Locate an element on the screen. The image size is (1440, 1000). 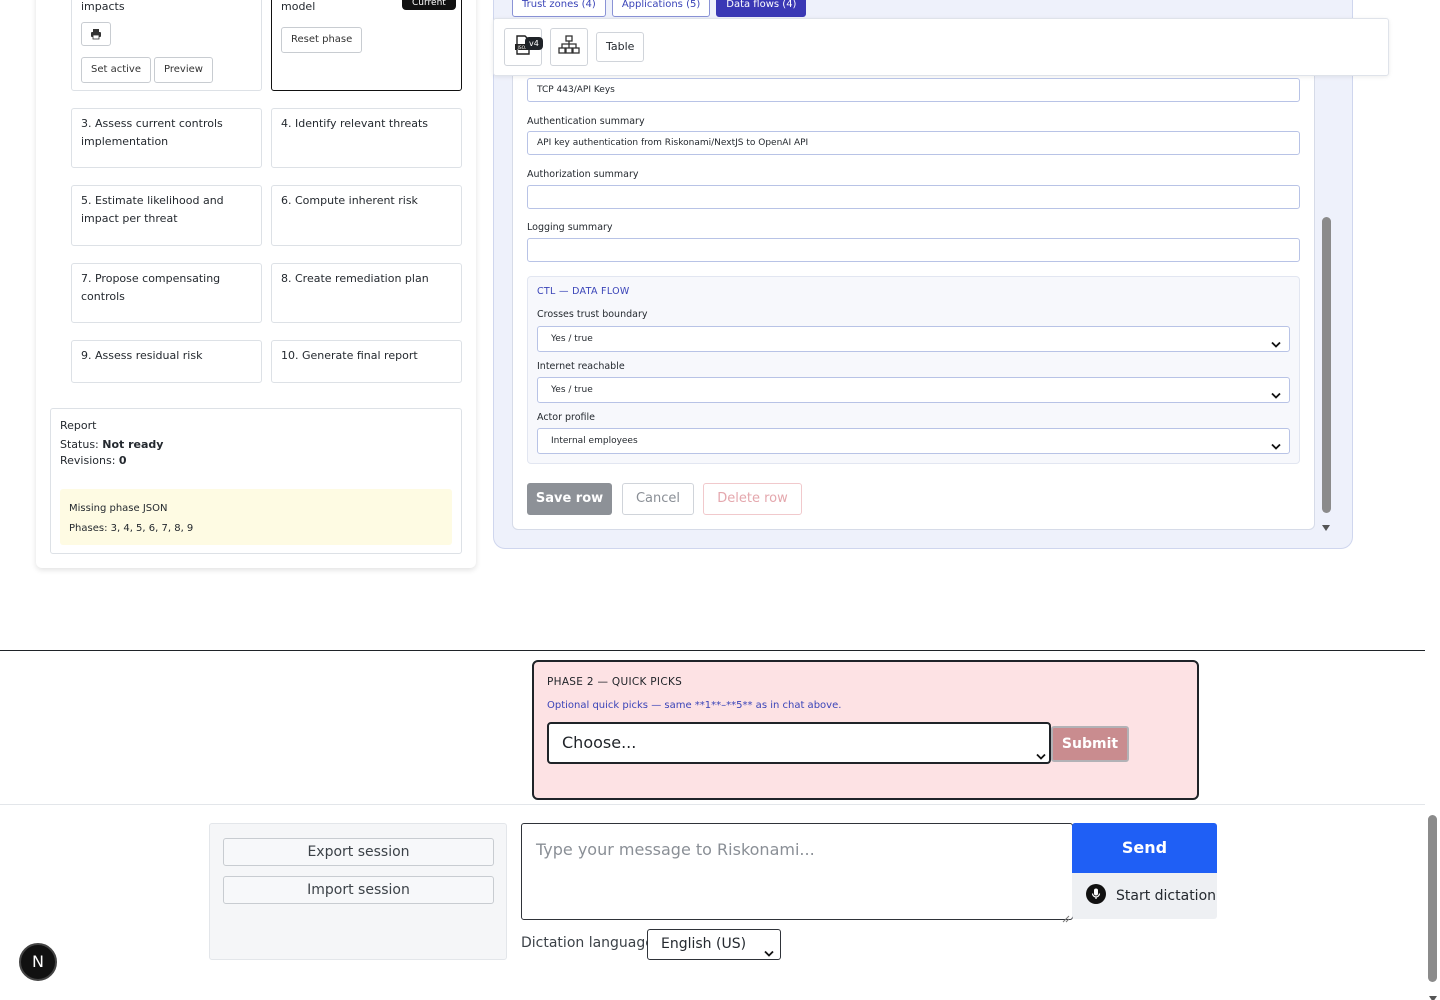
logging-label: Logging summary is located at coordinates (570, 227).